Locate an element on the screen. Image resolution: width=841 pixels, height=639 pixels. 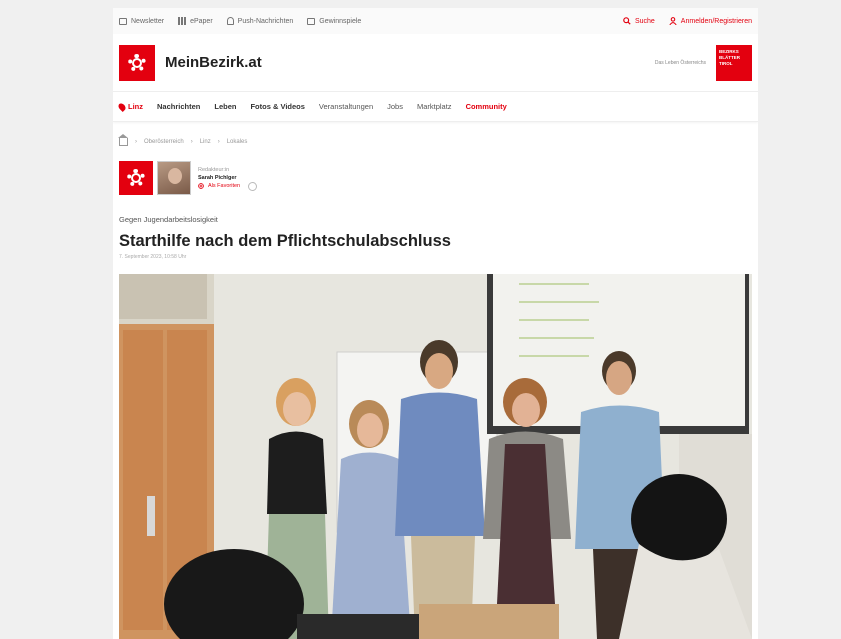
nav-item-community: Community is located at coordinates (486, 106).